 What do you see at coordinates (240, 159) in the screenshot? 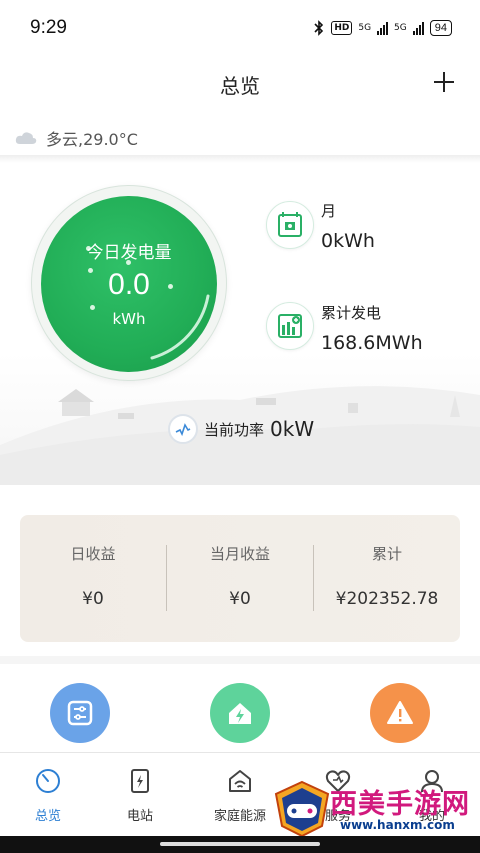
I see `hero-top-shadow` at bounding box center [240, 159].